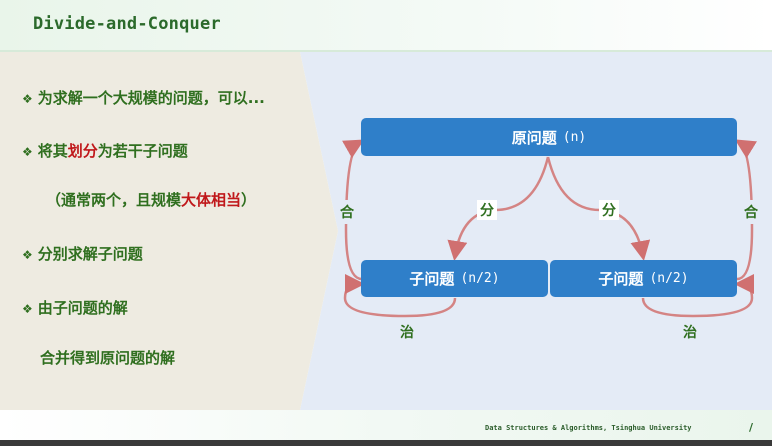 The width and height of the screenshot is (772, 446). I want to click on combine-left-label: 合, so click(347, 212).